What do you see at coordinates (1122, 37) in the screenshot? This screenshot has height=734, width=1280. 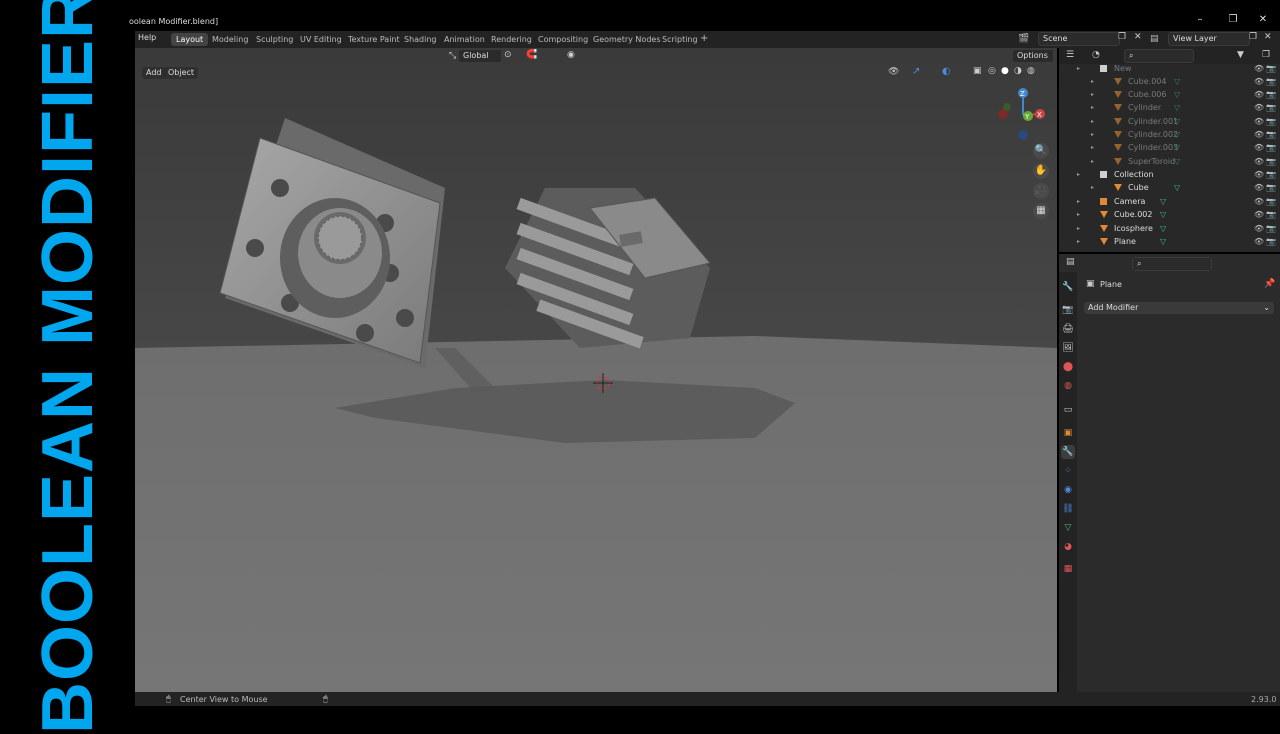 I see `copy-scene-icon: ❐` at bounding box center [1122, 37].